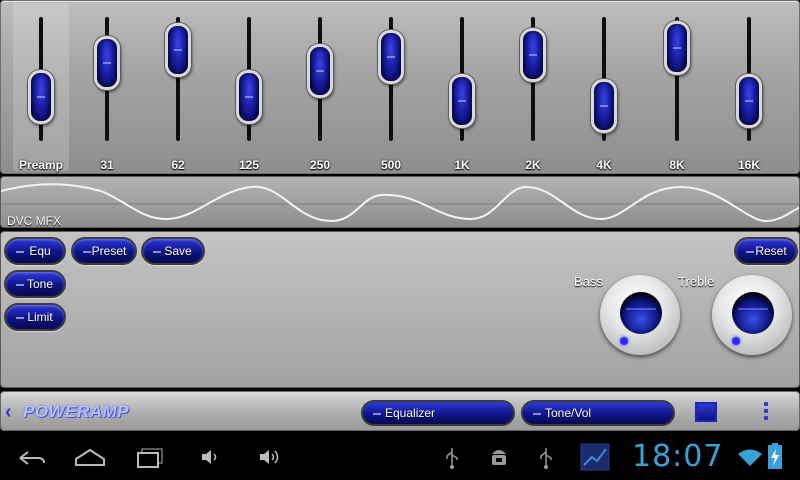 This screenshot has height=480, width=800. Describe the element at coordinates (678, 456) in the screenshot. I see `clock: 18:07` at that location.